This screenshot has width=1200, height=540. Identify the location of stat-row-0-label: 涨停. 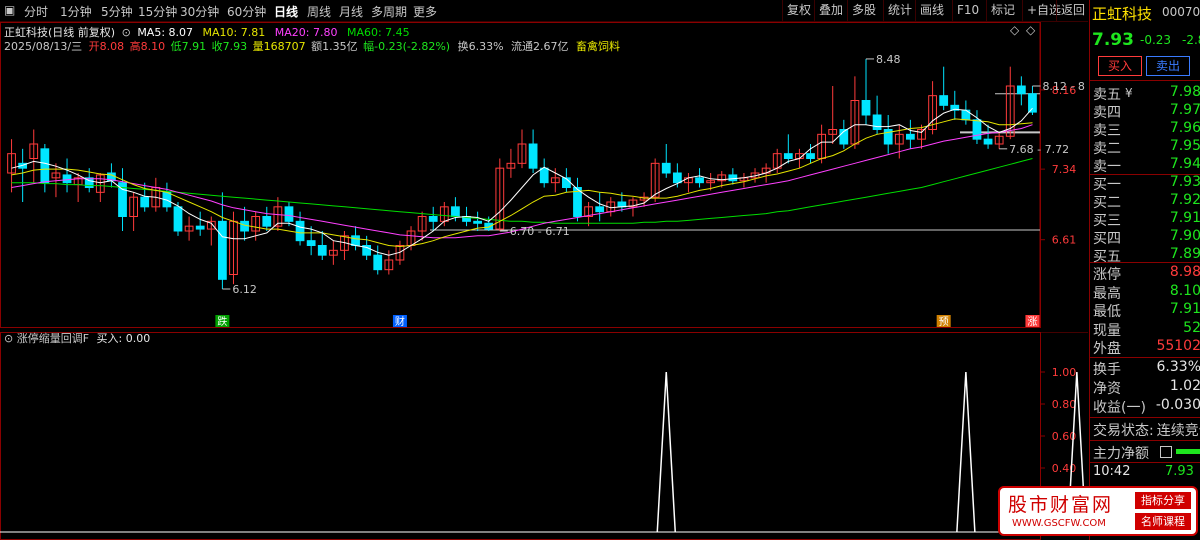
(1107, 275).